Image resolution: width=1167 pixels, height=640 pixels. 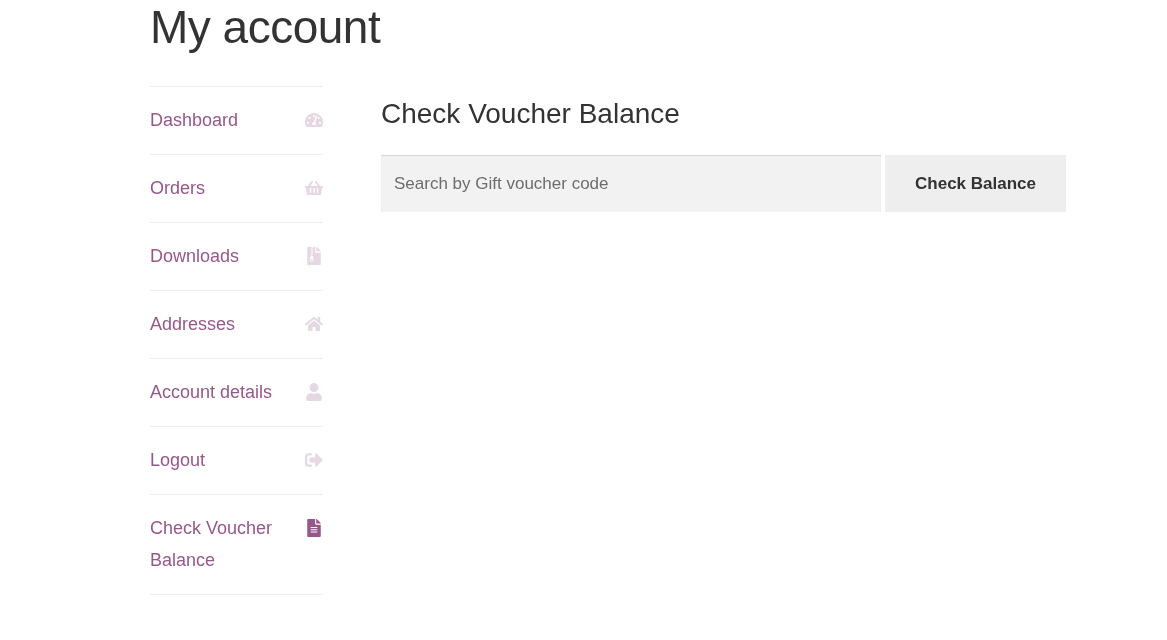 What do you see at coordinates (236, 188) in the screenshot?
I see `account-nav-link: Orders` at bounding box center [236, 188].